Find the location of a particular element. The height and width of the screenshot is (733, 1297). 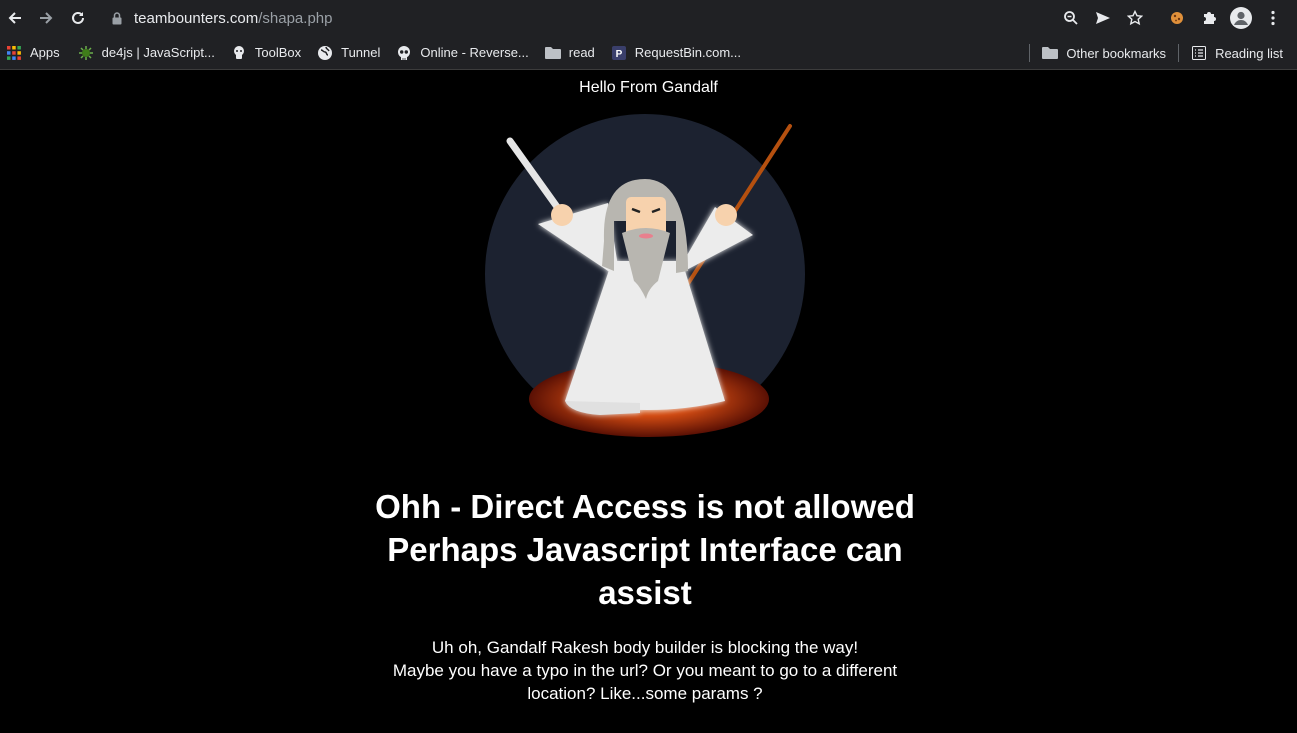

reading-list-label: Reading list is located at coordinates (1249, 53).